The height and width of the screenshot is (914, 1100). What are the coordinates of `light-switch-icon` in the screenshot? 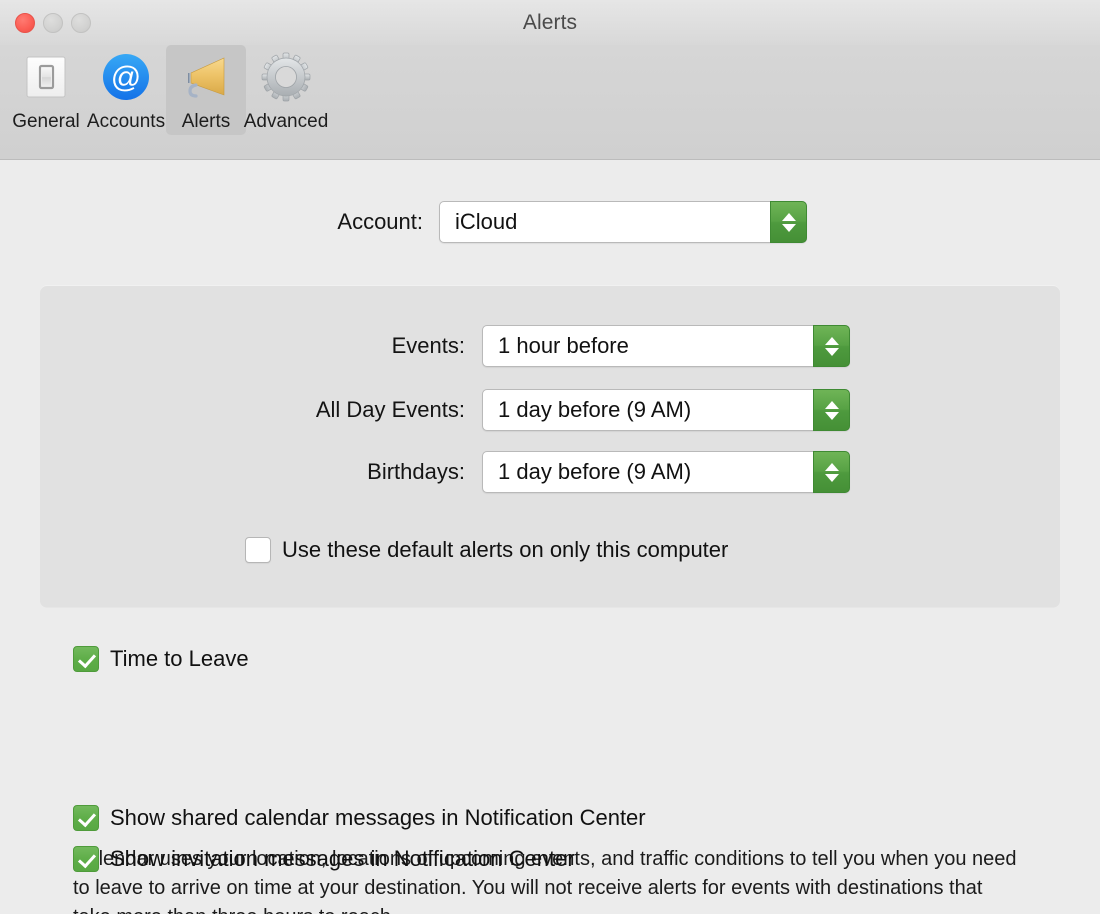 It's located at (46, 77).